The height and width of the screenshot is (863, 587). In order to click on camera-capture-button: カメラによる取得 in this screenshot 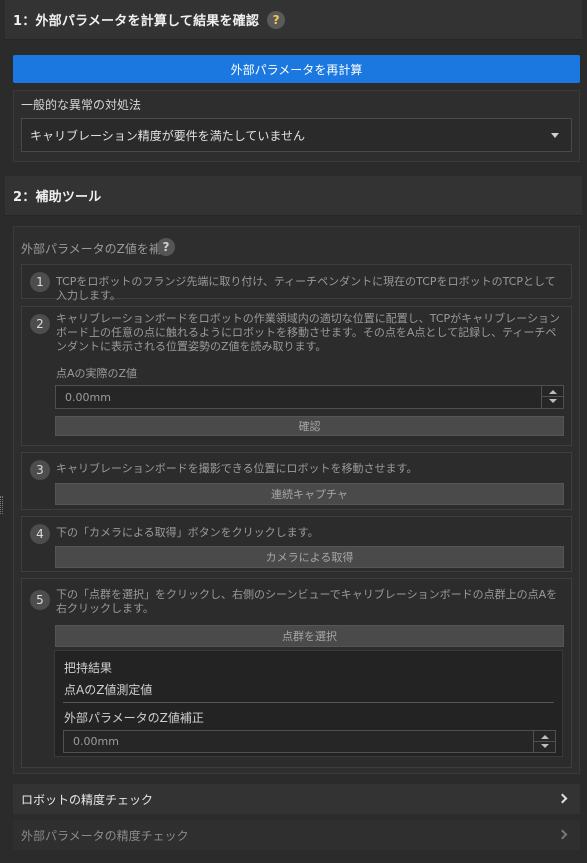, I will do `click(309, 557)`.